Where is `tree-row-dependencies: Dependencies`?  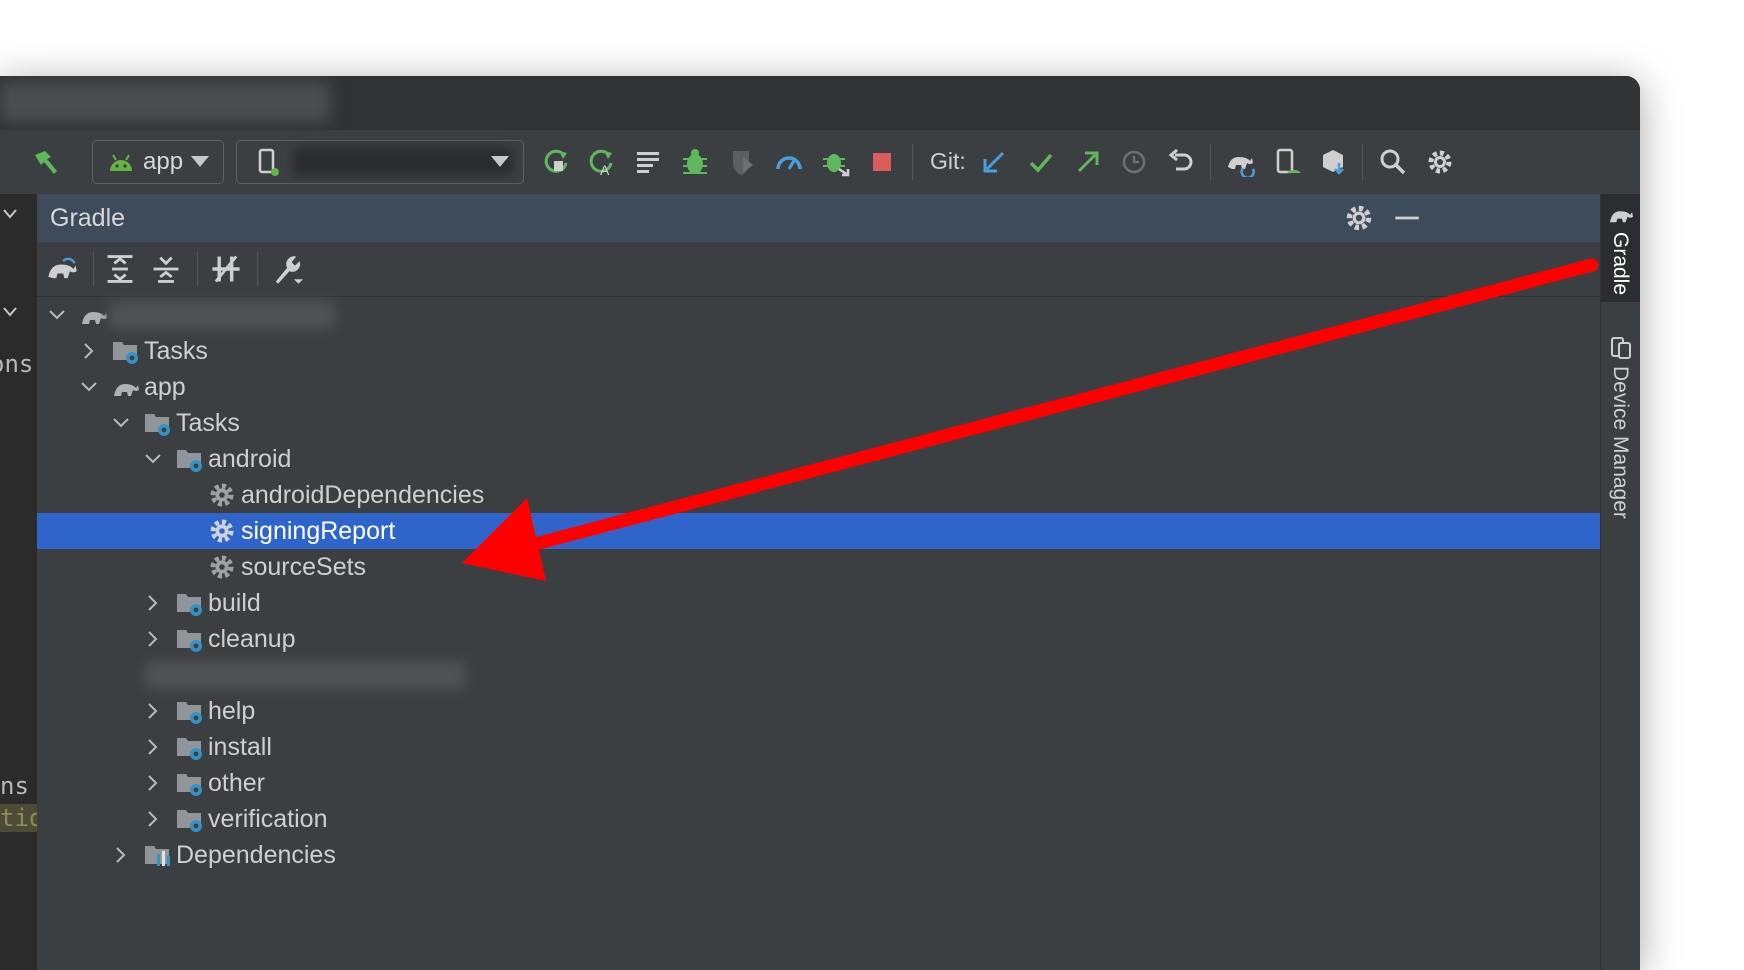
tree-row-dependencies: Dependencies is located at coordinates (818, 855).